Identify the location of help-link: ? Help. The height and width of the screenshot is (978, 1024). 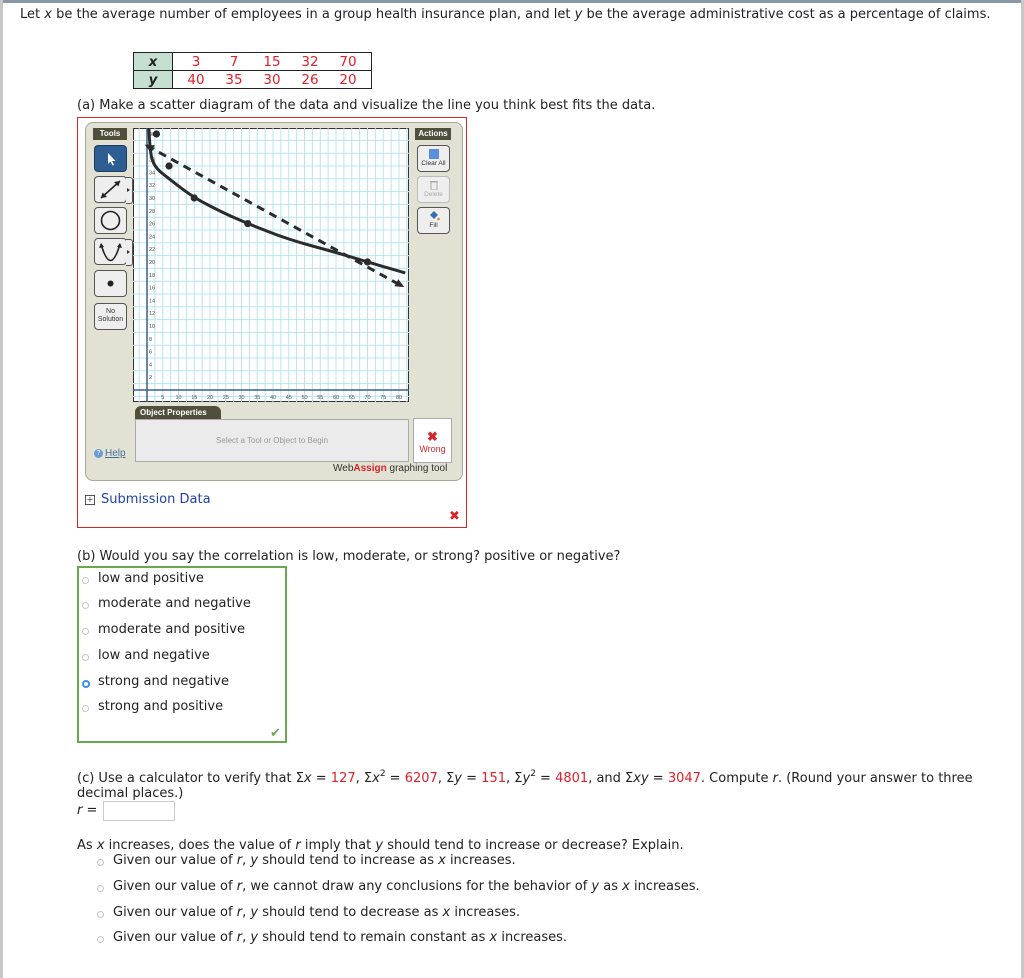
(110, 453).